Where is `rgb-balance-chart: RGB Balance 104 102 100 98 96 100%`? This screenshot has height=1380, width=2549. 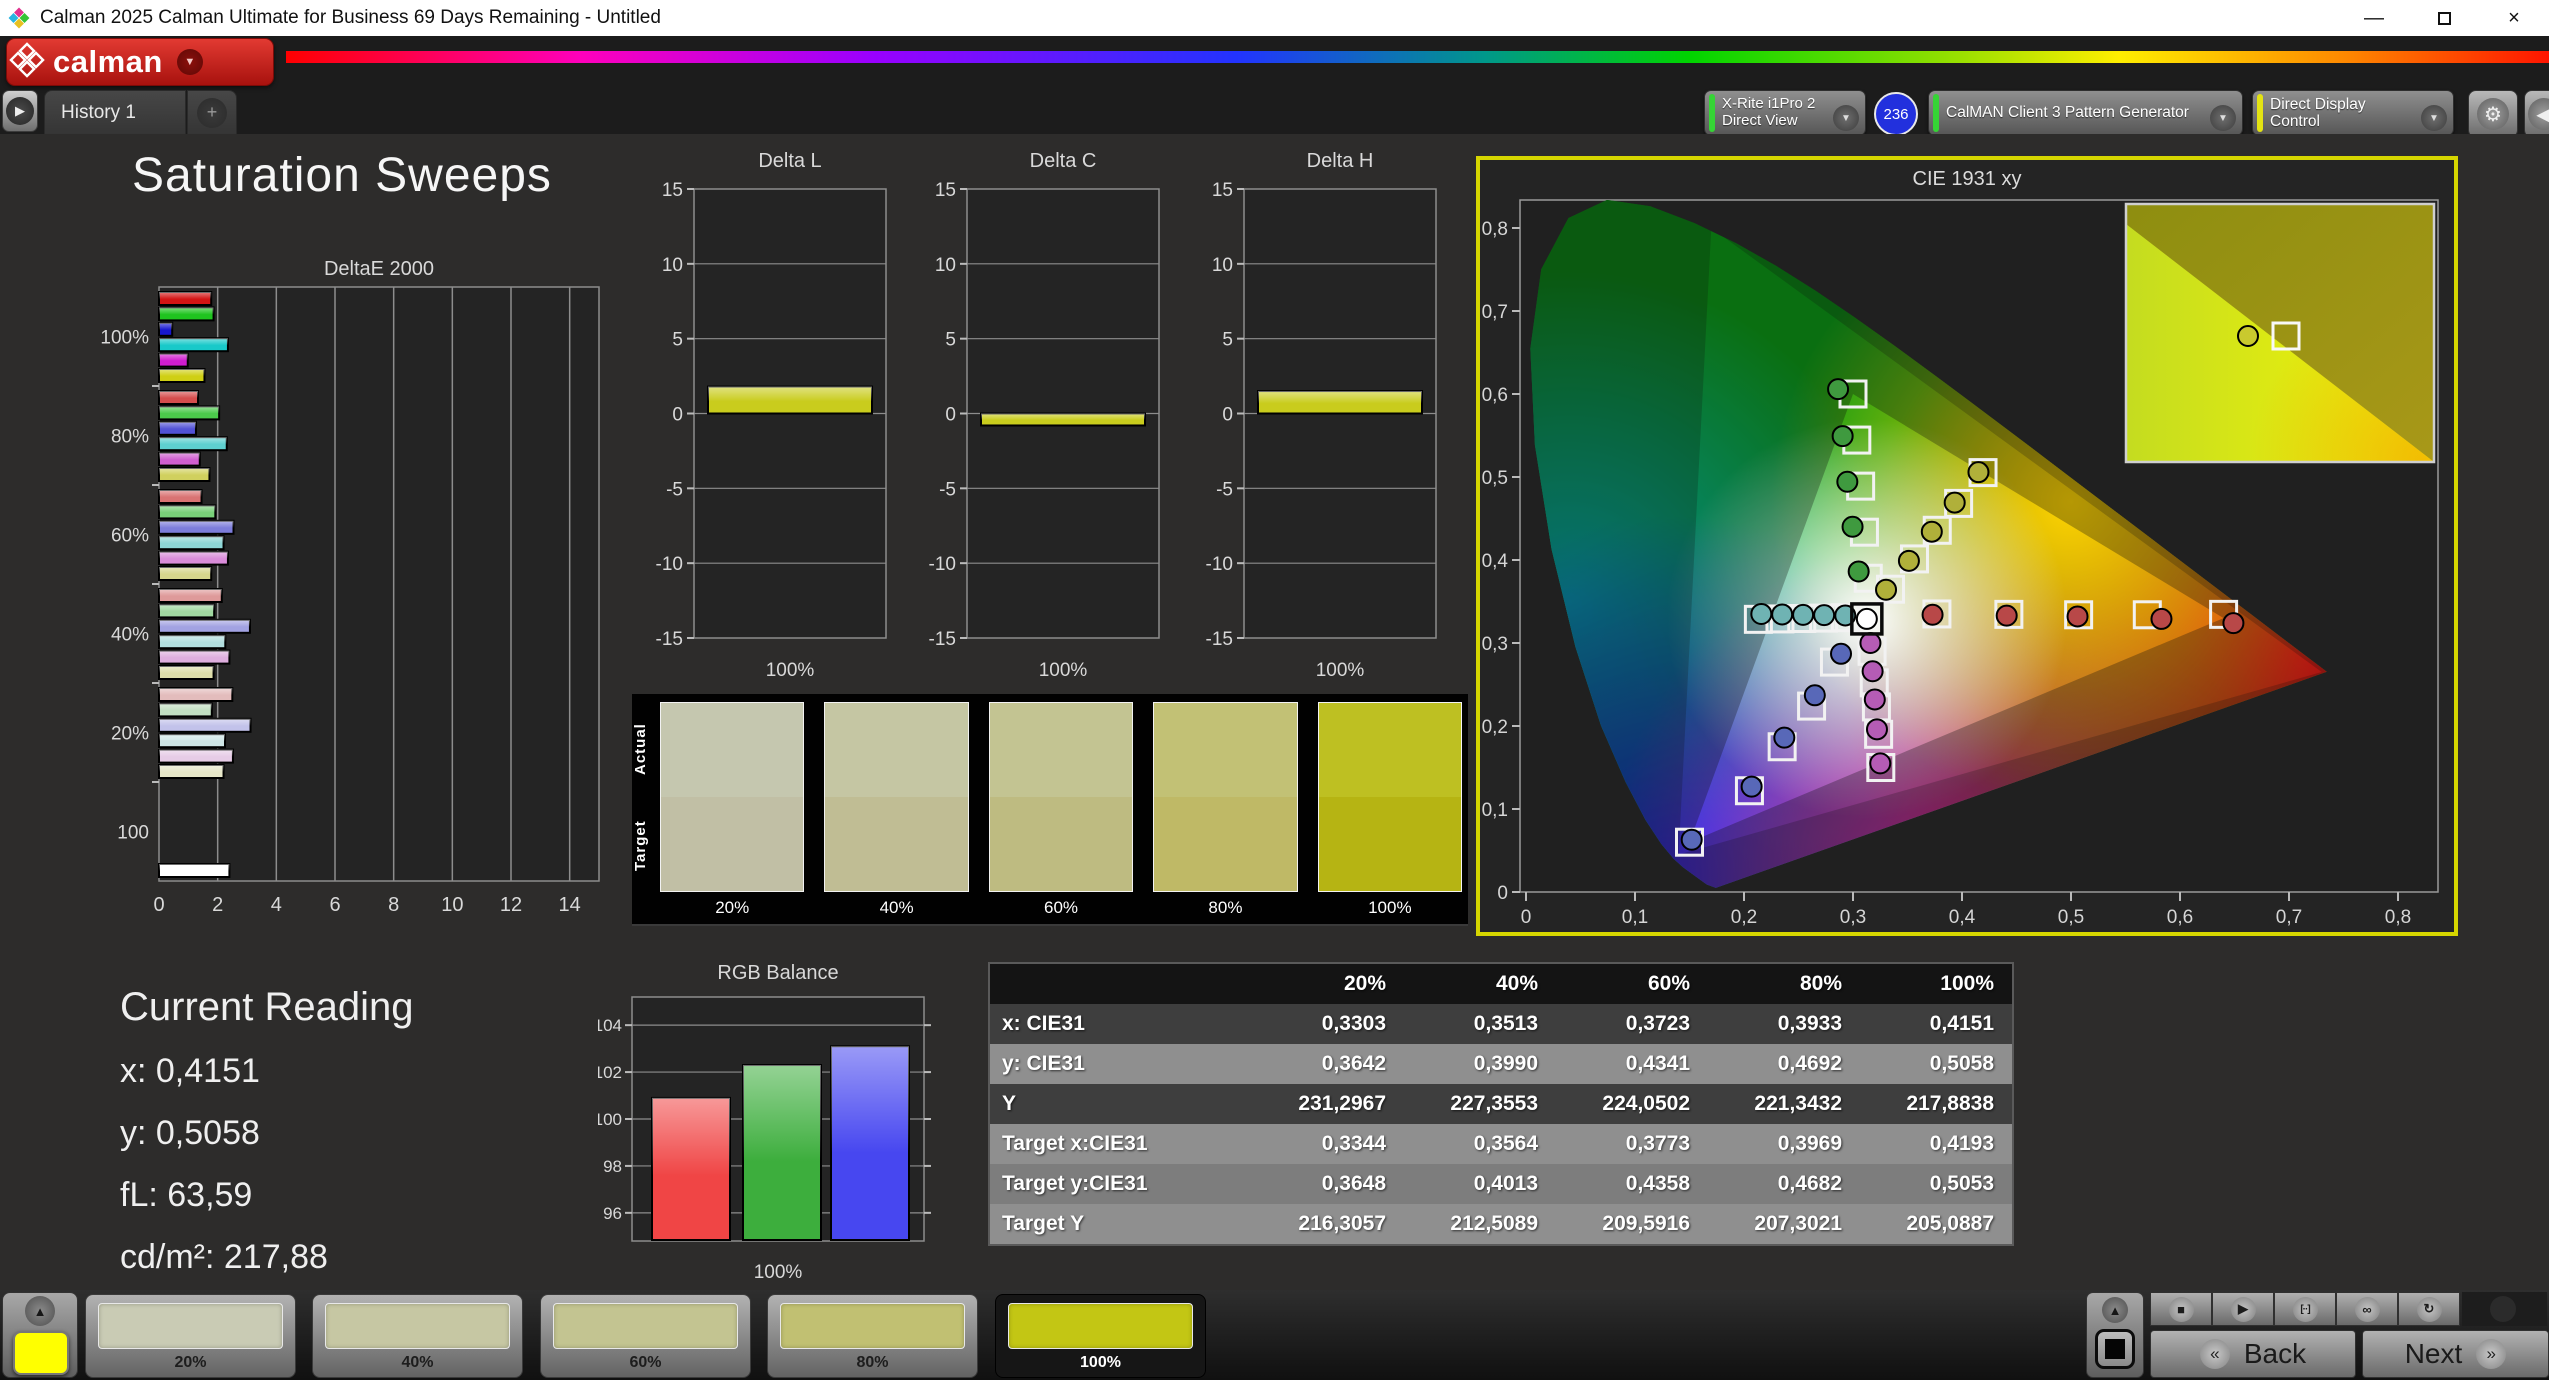
rgb-balance-chart: RGB Balance 104 102 100 98 96 100% is located at coordinates (766, 1127).